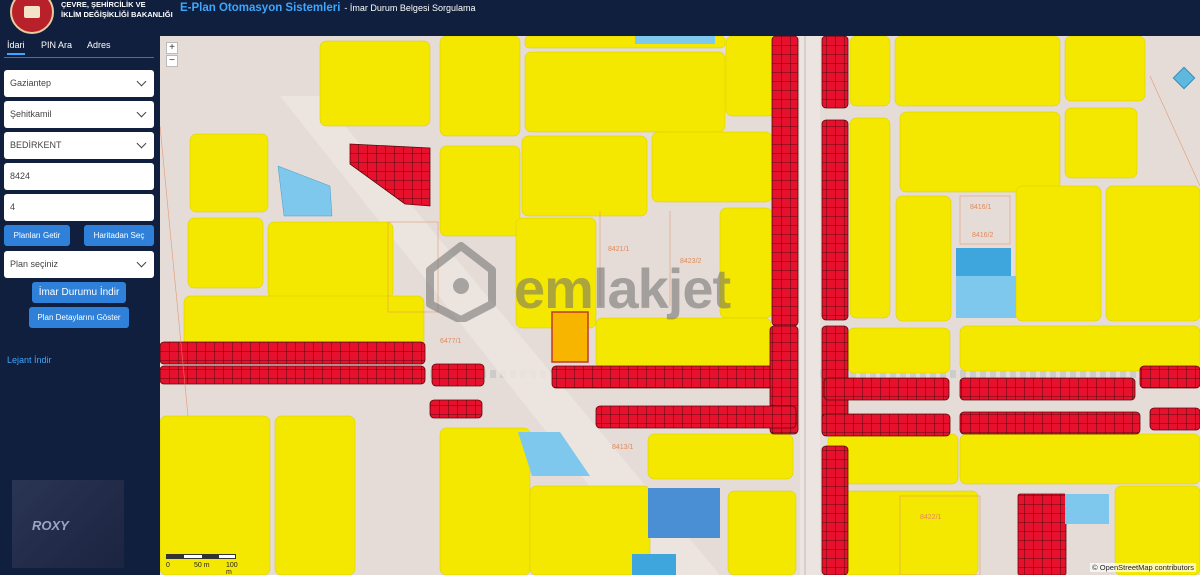 The width and height of the screenshot is (1200, 575). What do you see at coordinates (36, 145) in the screenshot?
I see `neighborhood-value: BEDİRKENT` at bounding box center [36, 145].